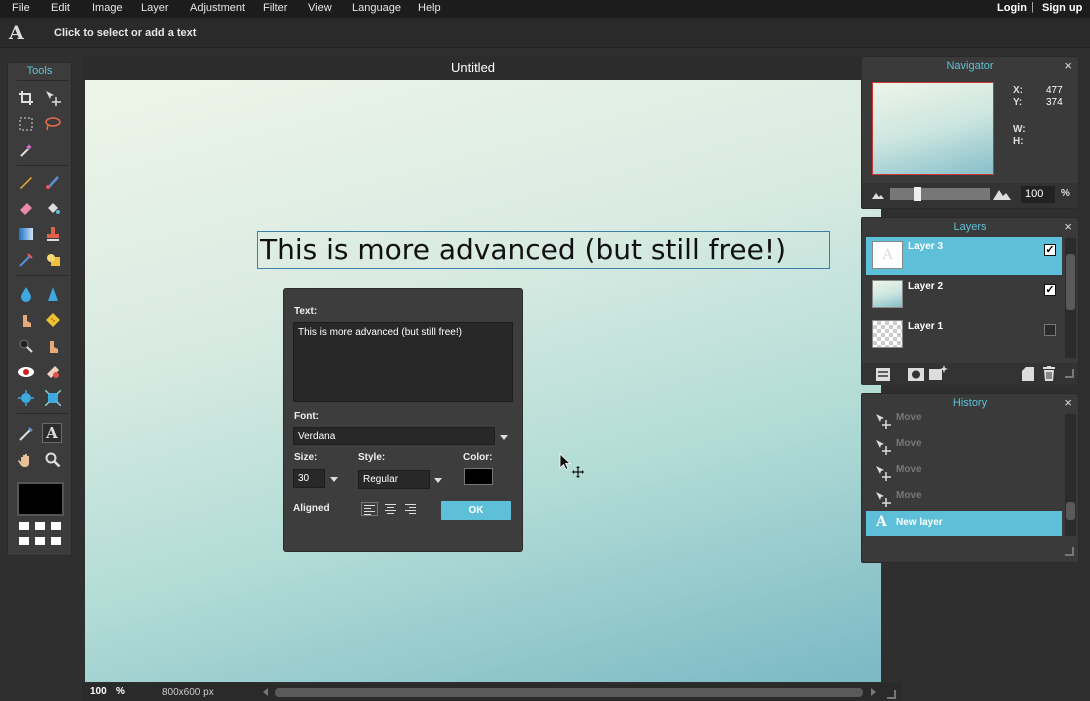  What do you see at coordinates (964, 256) in the screenshot?
I see `layer-row: A Layer 3 ✓` at bounding box center [964, 256].